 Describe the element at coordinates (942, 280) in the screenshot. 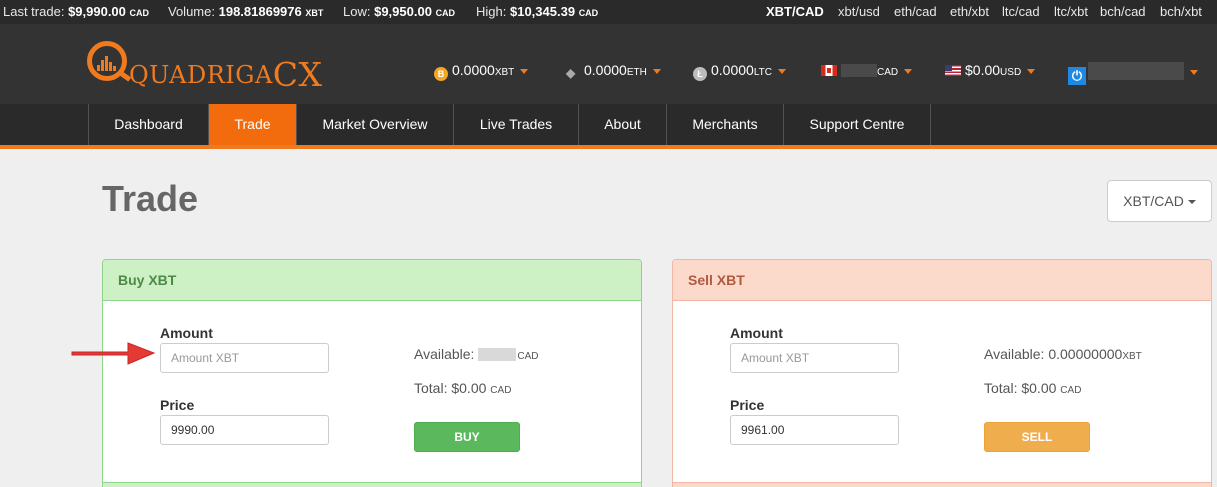

I see `sell-panel-header: Sell XBT` at that location.